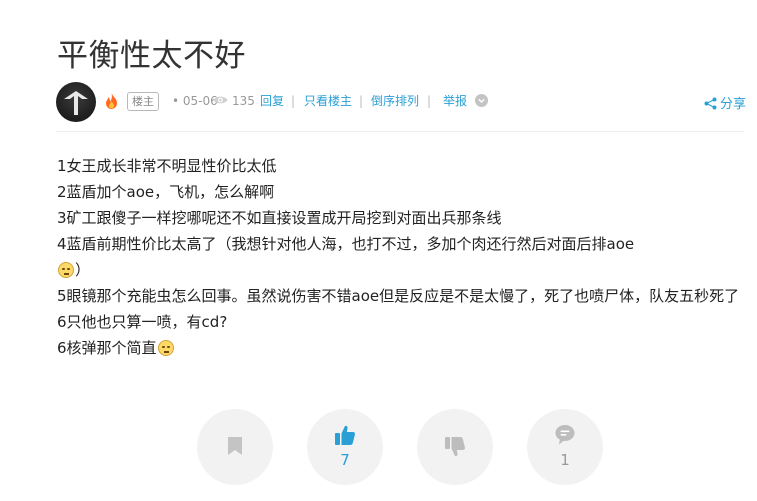 Image resolution: width=757 pixels, height=501 pixels. What do you see at coordinates (220, 100) in the screenshot?
I see `eye-icon` at bounding box center [220, 100].